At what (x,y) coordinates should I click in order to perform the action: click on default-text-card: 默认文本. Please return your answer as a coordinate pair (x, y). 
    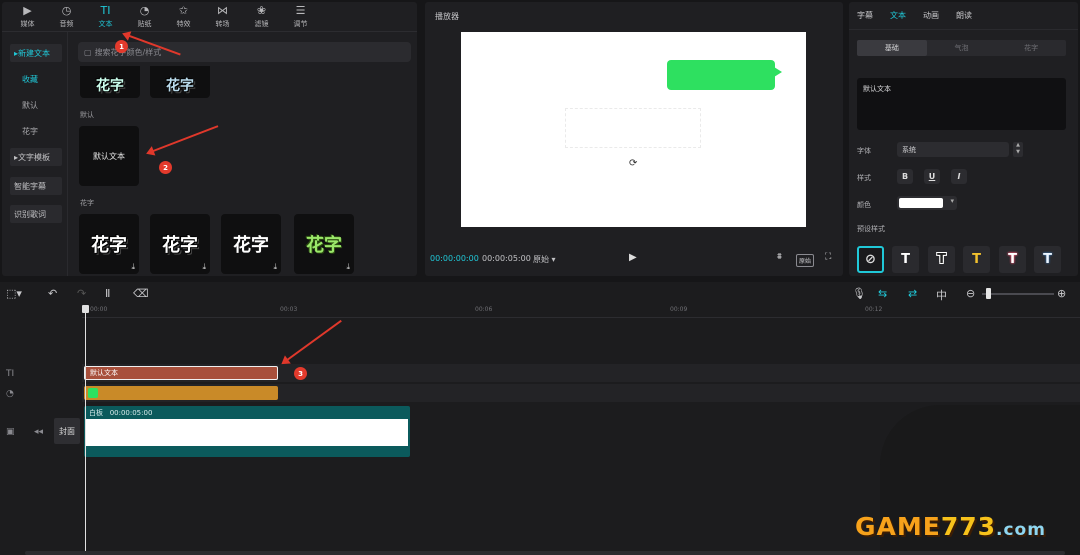
    Looking at the image, I should click on (109, 156).